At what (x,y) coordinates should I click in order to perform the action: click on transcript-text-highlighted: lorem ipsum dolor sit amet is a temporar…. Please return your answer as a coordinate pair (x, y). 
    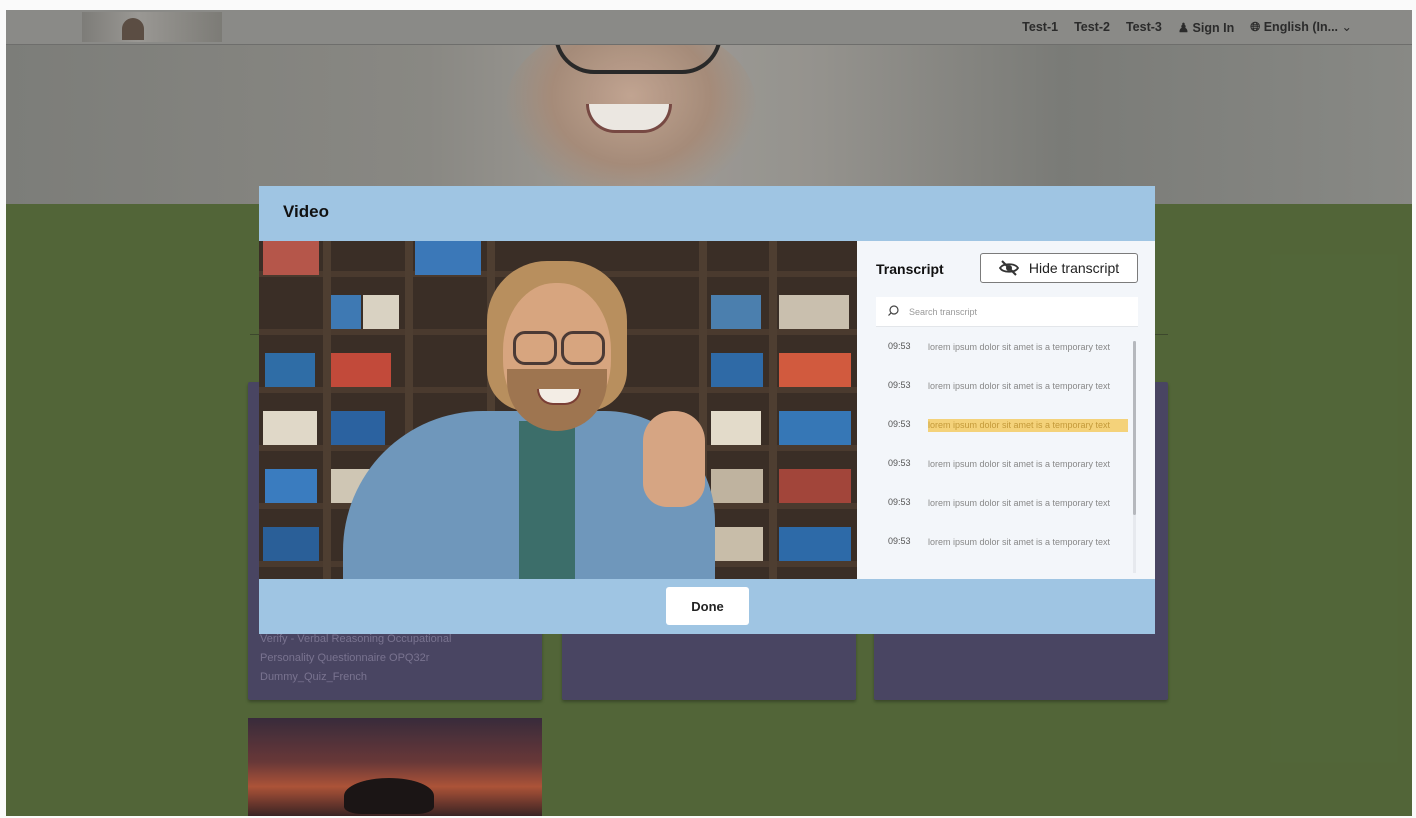
    Looking at the image, I should click on (1028, 425).